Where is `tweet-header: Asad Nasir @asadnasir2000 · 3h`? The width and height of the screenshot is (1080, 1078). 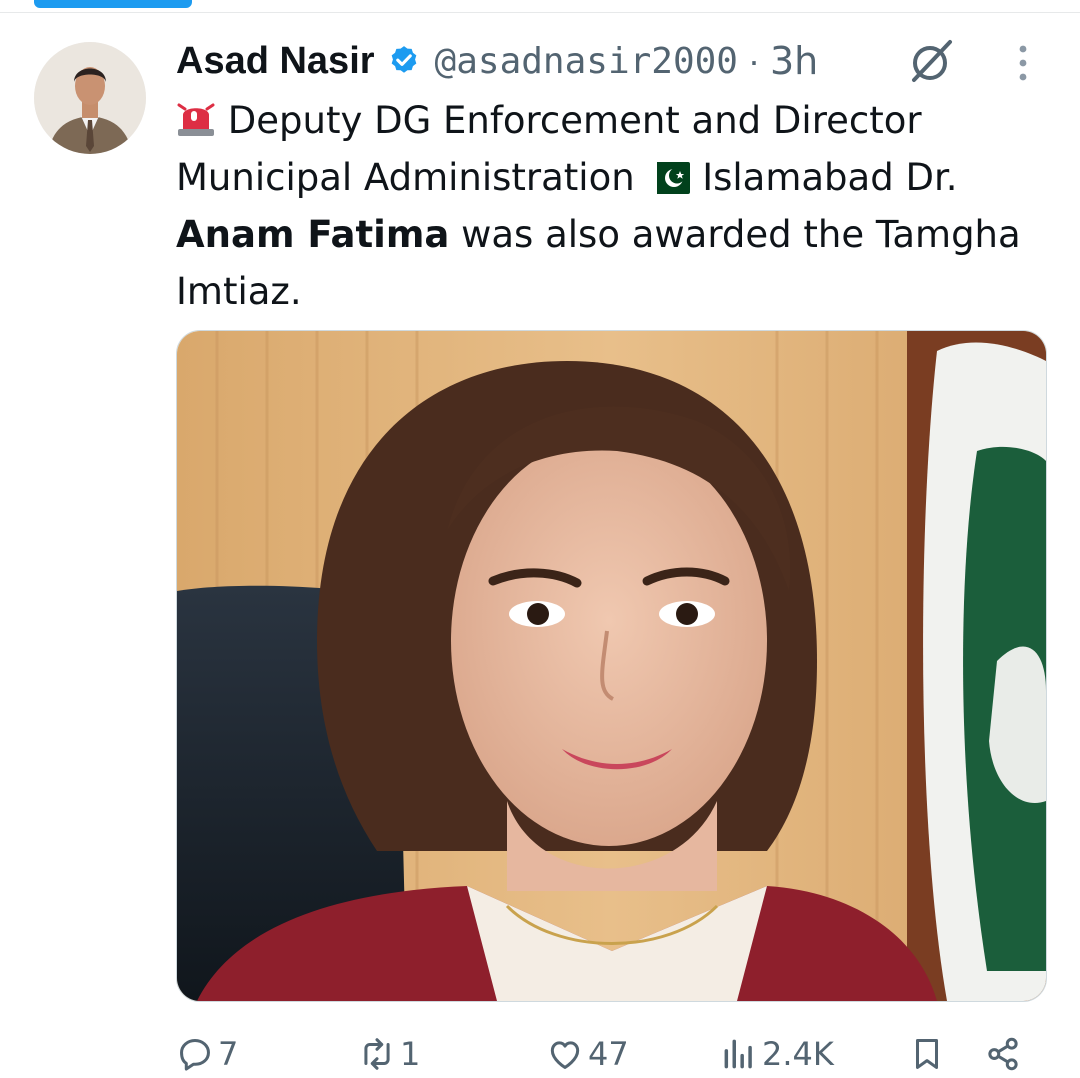 tweet-header: Asad Nasir @asadnasir2000 · 3h is located at coordinates (497, 61).